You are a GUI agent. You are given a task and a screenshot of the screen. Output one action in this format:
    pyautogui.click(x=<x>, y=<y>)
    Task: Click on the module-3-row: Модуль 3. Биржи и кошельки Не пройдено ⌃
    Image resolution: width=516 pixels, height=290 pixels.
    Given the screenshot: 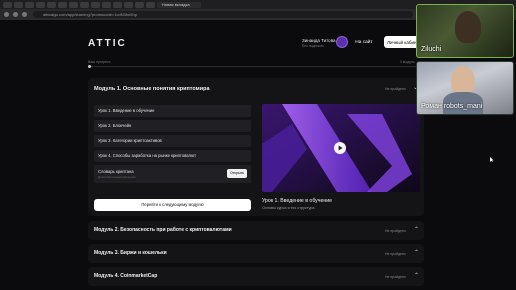 What is the action you would take?
    pyautogui.click(x=256, y=253)
    